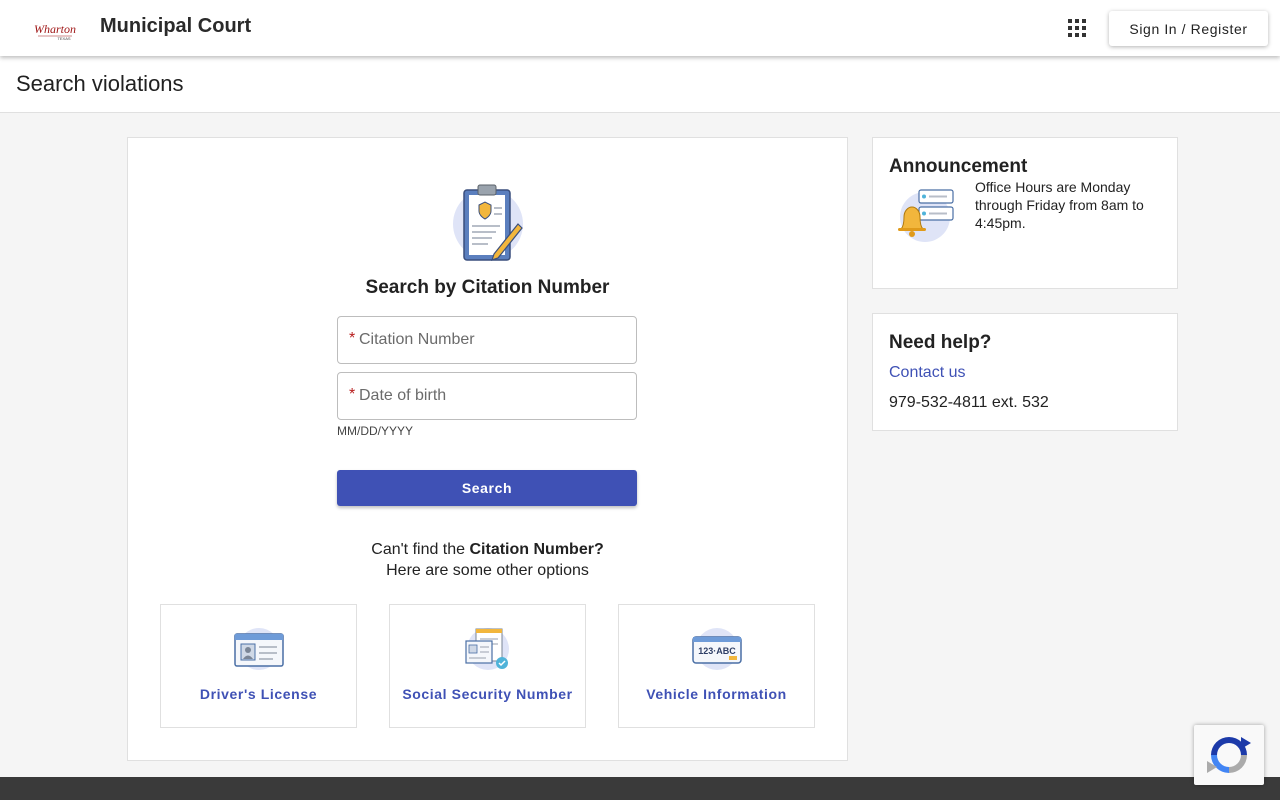  Describe the element at coordinates (488, 222) in the screenshot. I see `clipboard-badge-icon` at that location.